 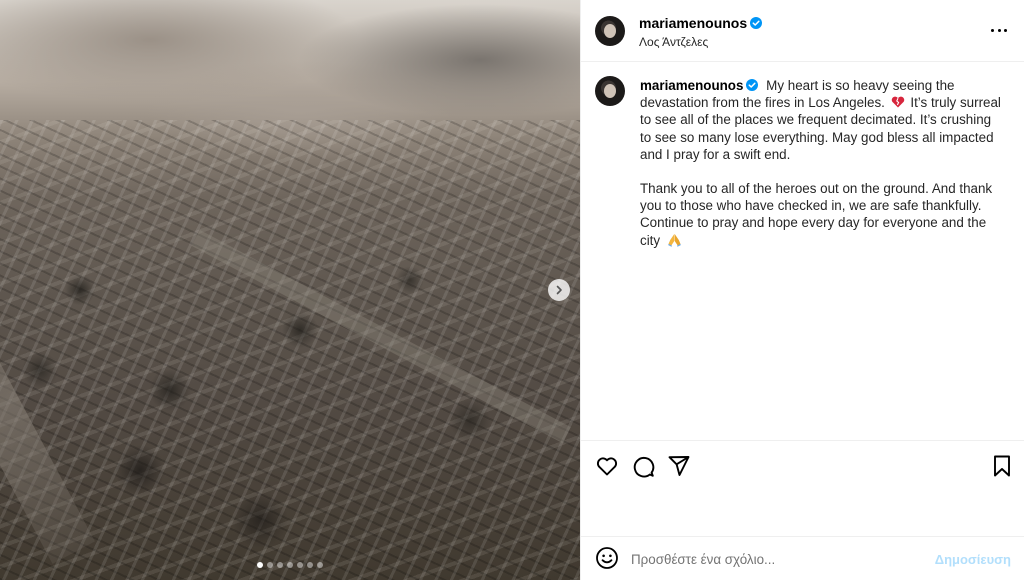 I want to click on carousel-indicator, so click(x=290, y=565).